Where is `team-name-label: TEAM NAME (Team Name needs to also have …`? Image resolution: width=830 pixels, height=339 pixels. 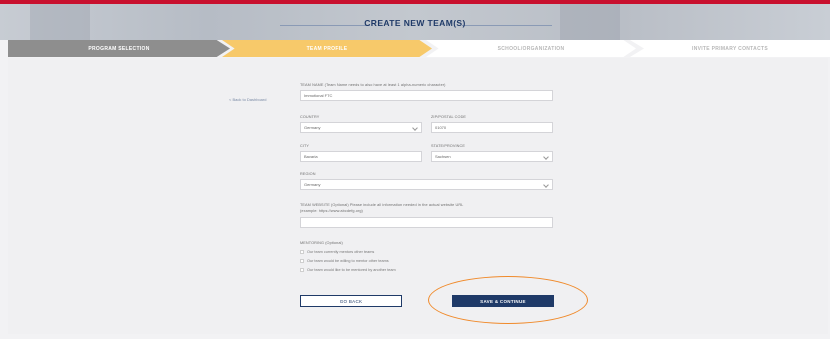 team-name-label: TEAM NAME (Team Name needs to also have … is located at coordinates (373, 85).